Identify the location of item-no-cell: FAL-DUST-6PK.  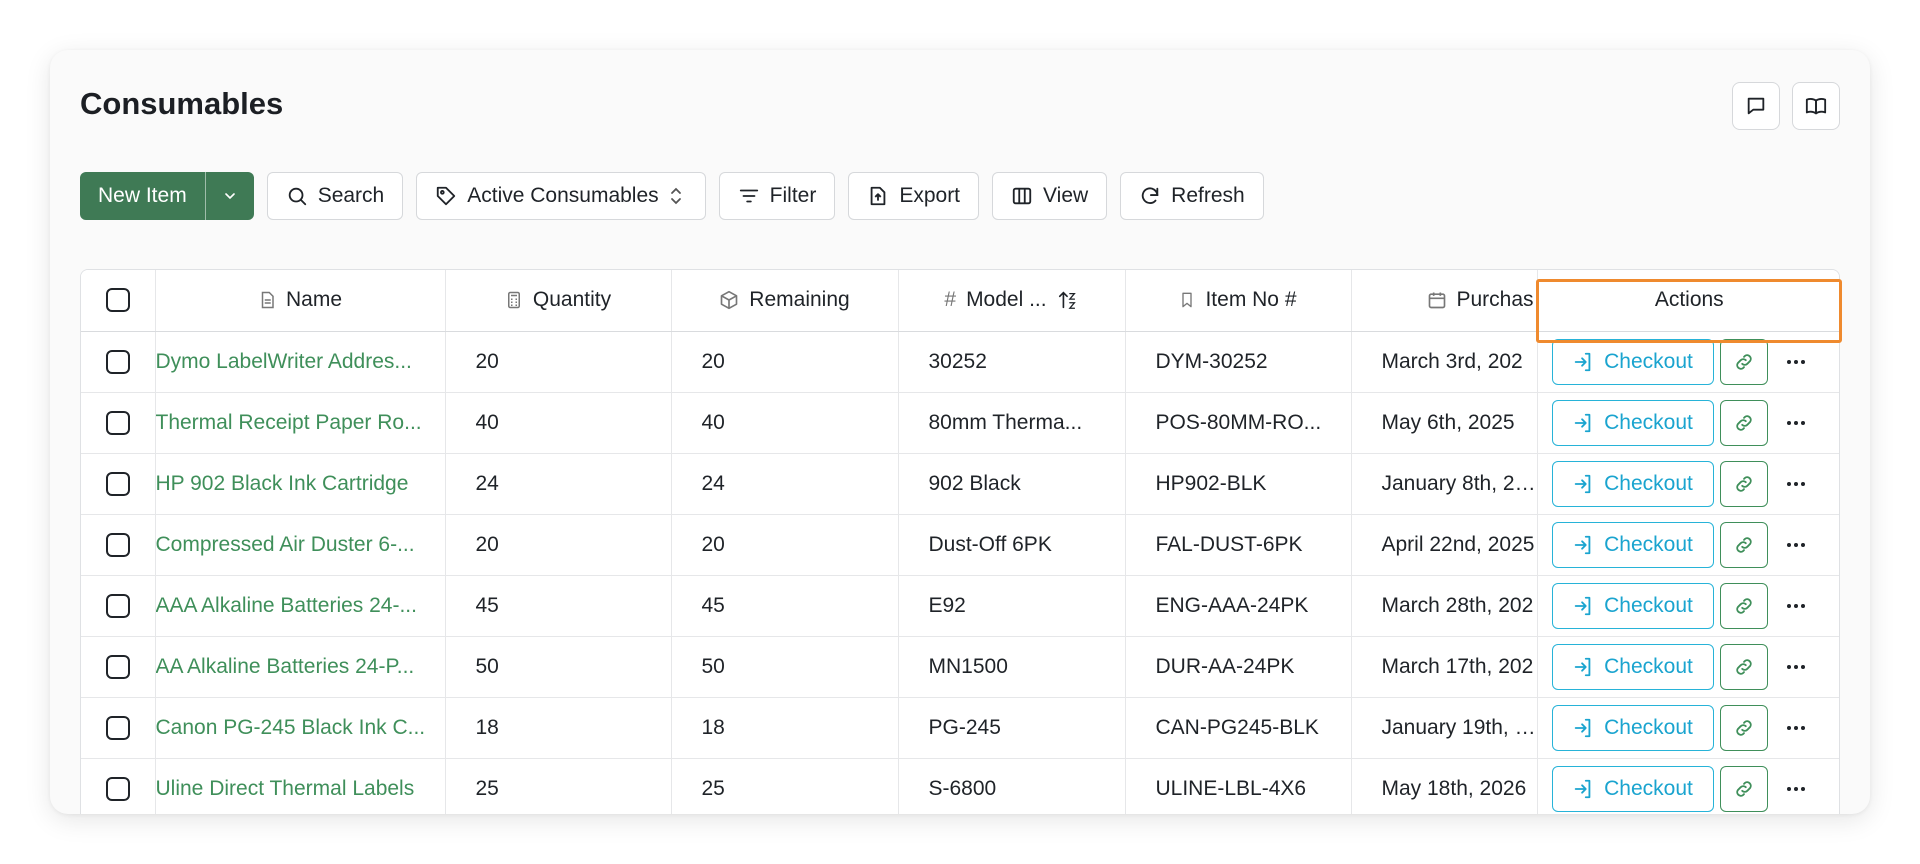
(1238, 545).